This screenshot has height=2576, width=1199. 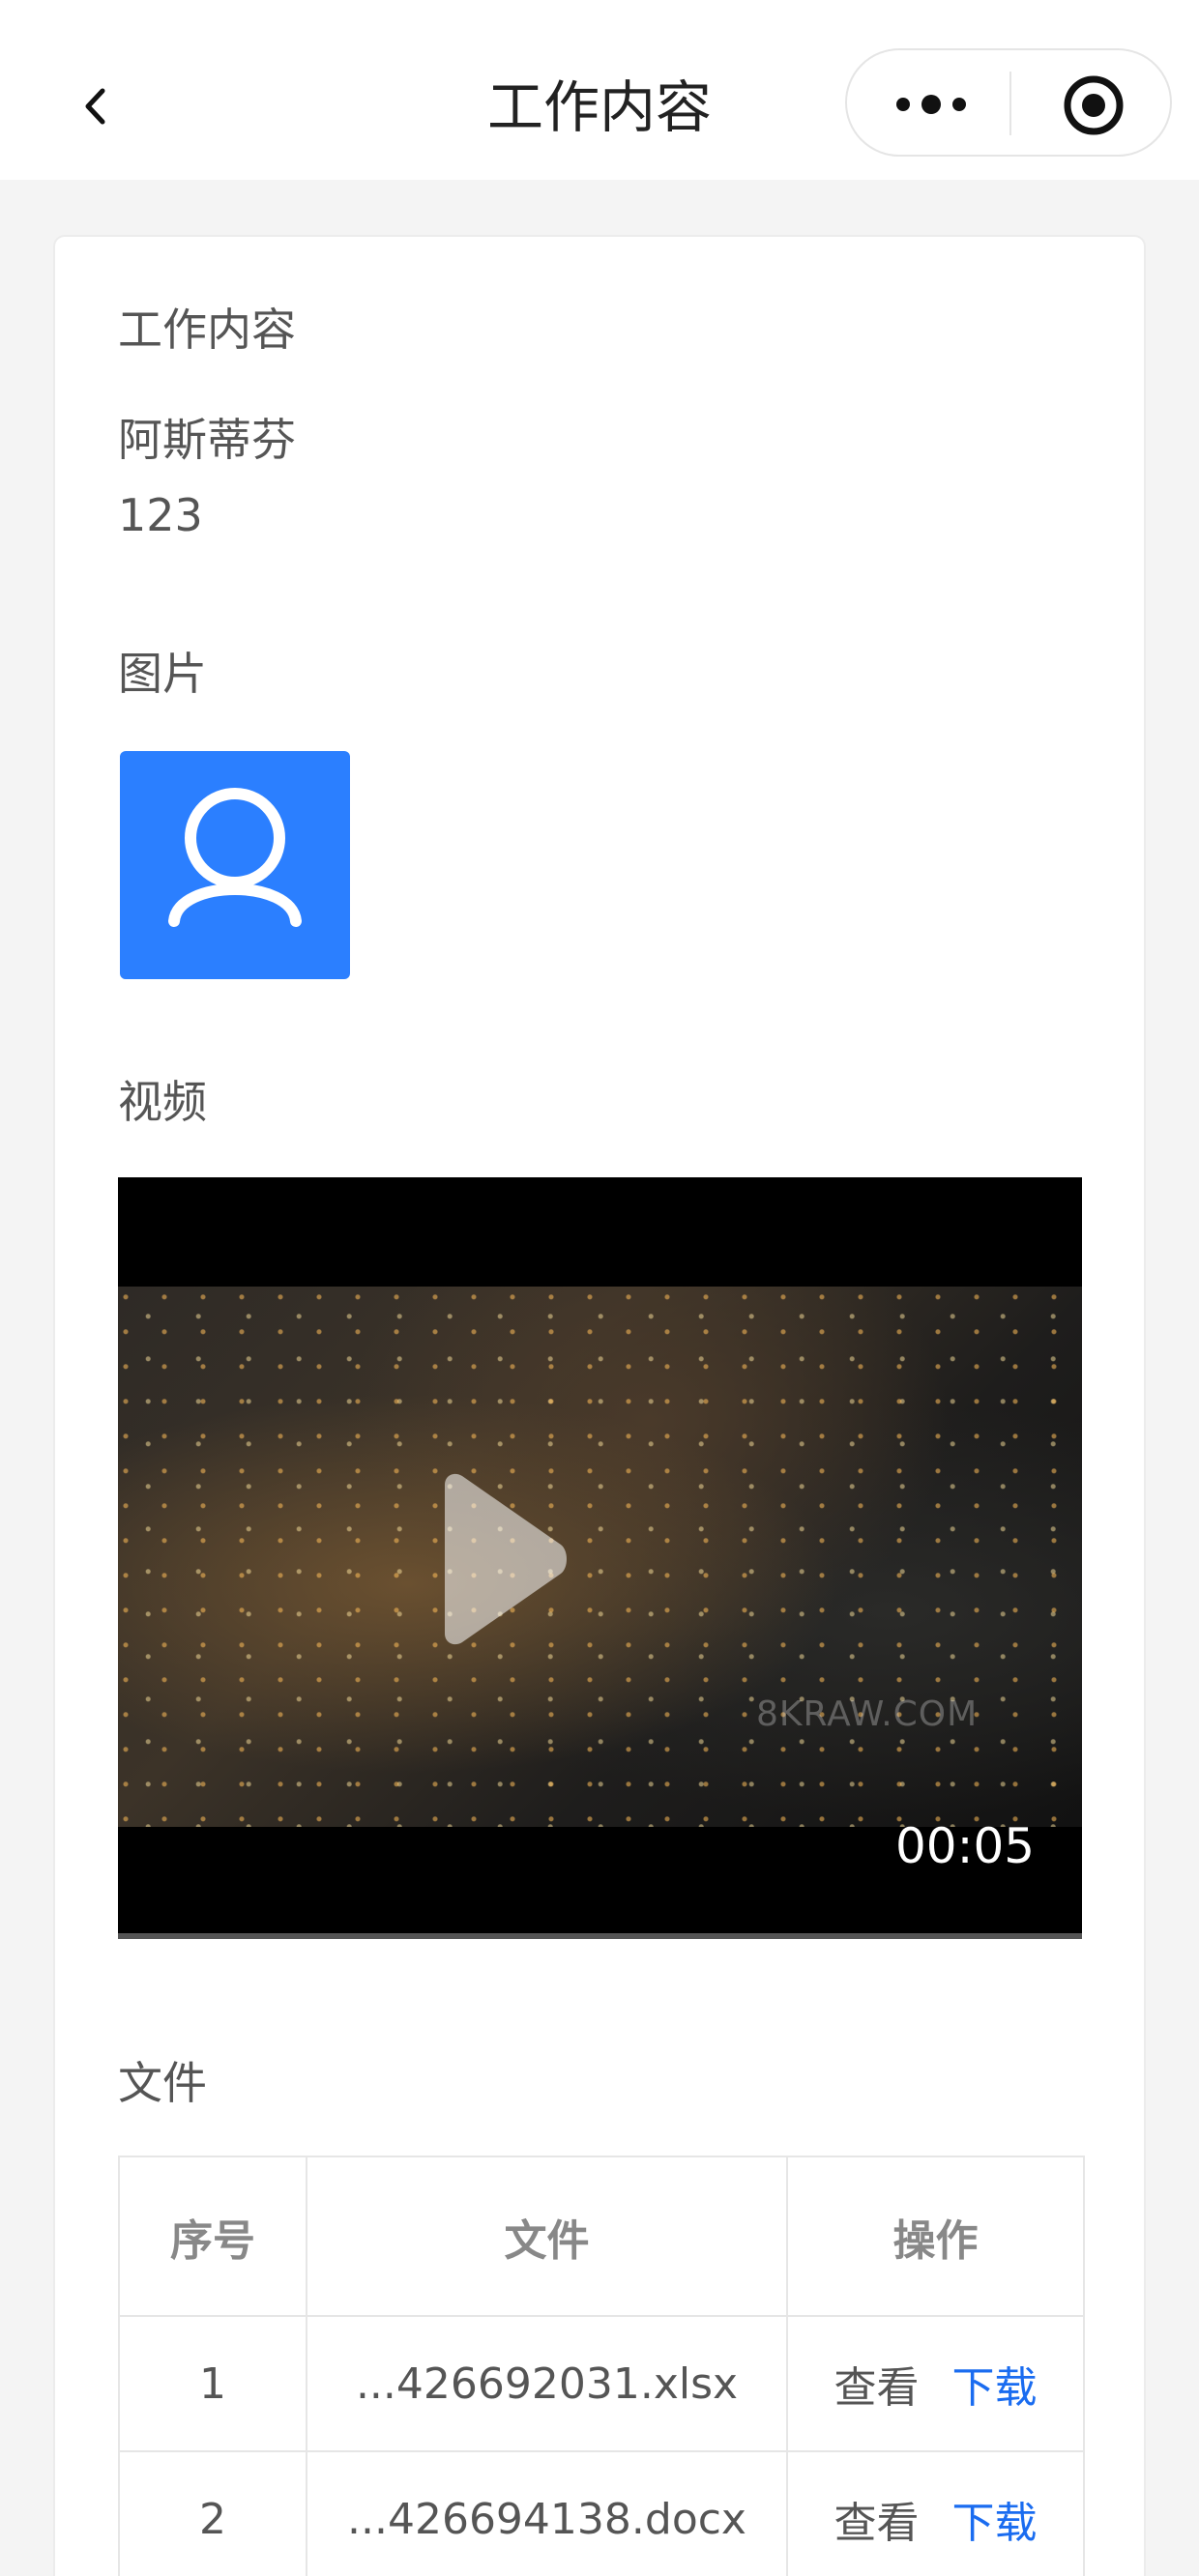 I want to click on more-dots-icon, so click(x=931, y=104).